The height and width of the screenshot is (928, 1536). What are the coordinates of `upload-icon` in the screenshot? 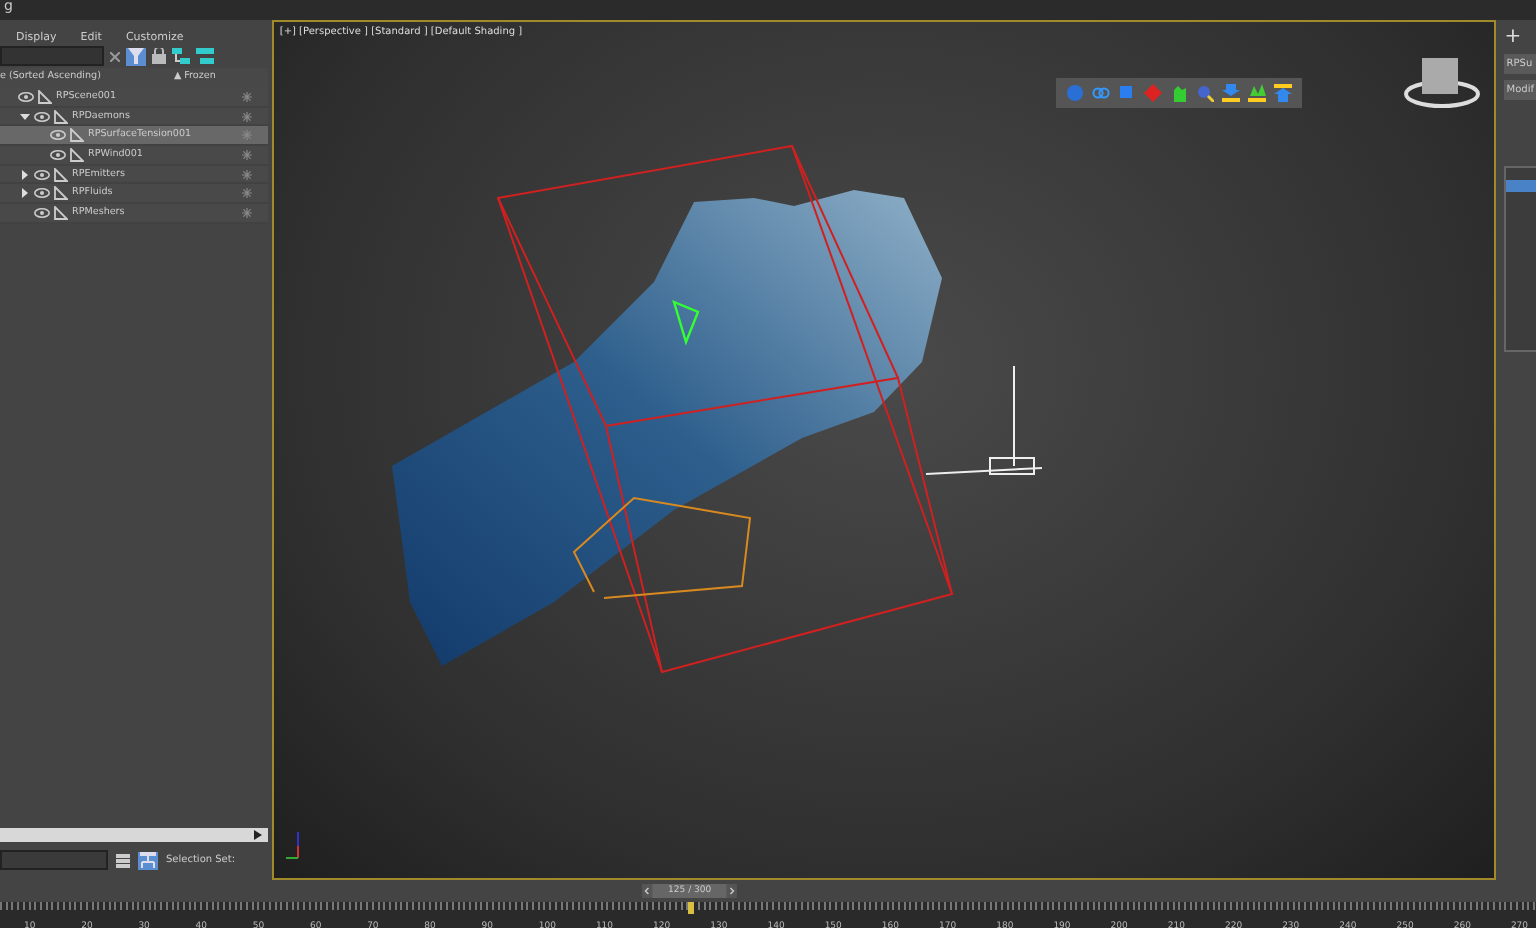 It's located at (1282, 93).